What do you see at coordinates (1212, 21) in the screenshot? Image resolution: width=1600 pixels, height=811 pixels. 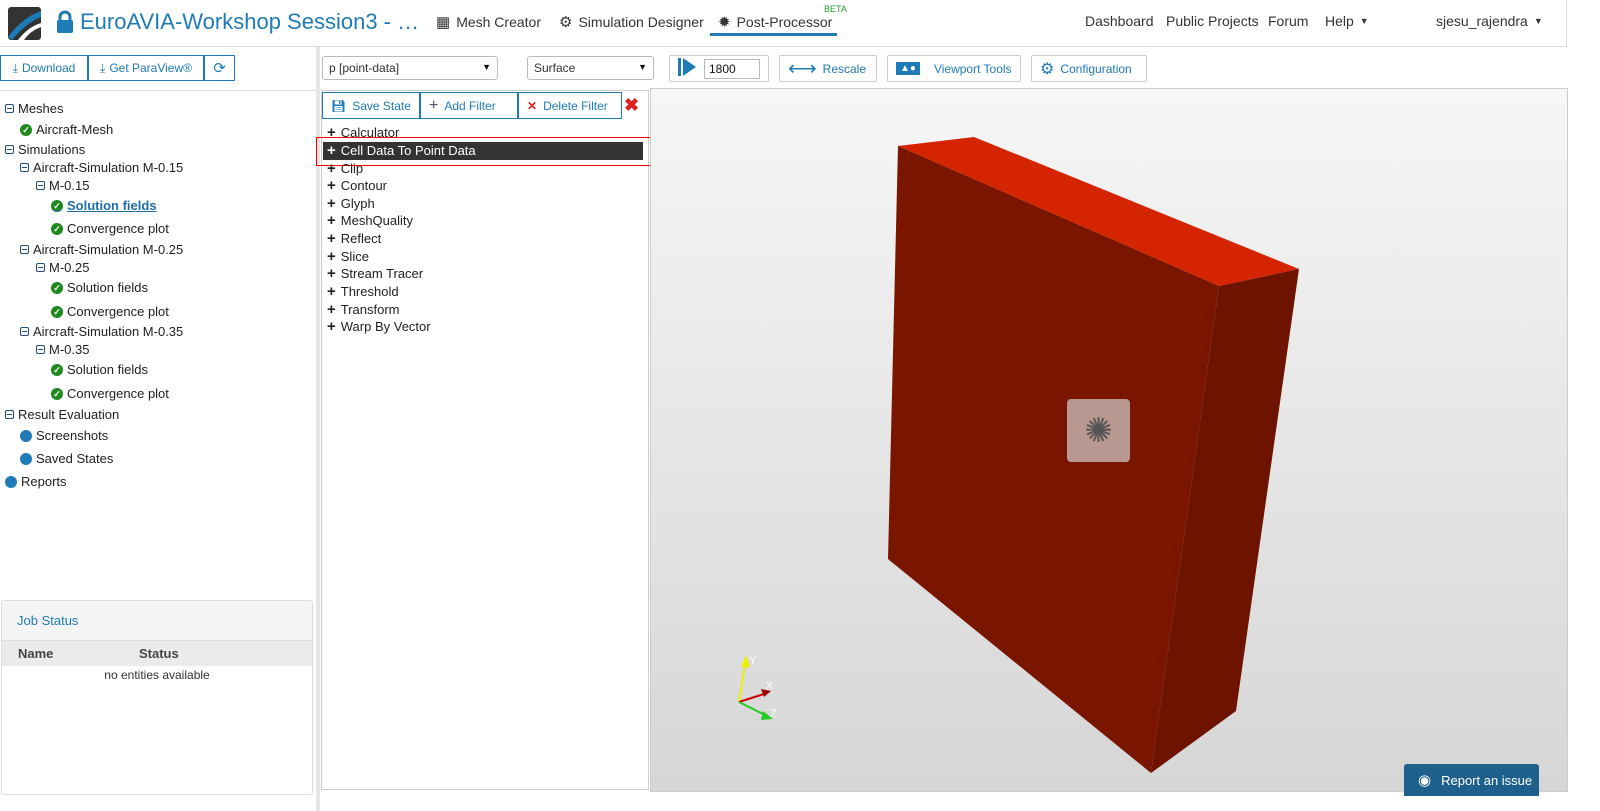 I see `nav-public-projects: Public Projects` at bounding box center [1212, 21].